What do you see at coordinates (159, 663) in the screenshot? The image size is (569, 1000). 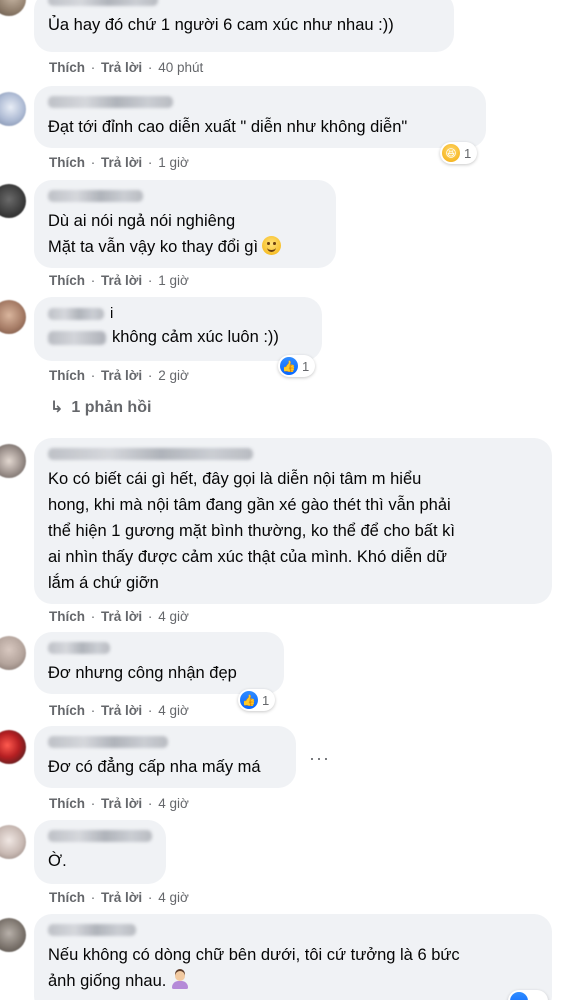 I see `comment-bubble: Đơ nhưng công nhận đẹp` at bounding box center [159, 663].